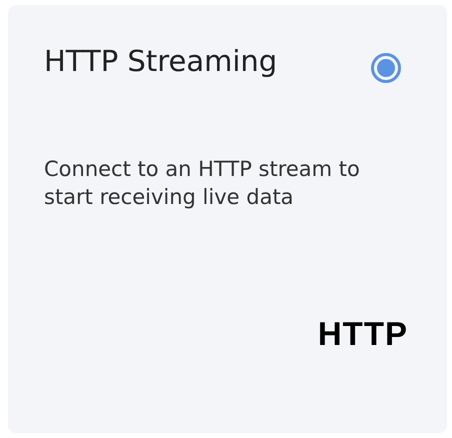 The image size is (452, 438). What do you see at coordinates (202, 183) in the screenshot?
I see `card-description: Connect to an HTTP stream to start receiving live data` at bounding box center [202, 183].